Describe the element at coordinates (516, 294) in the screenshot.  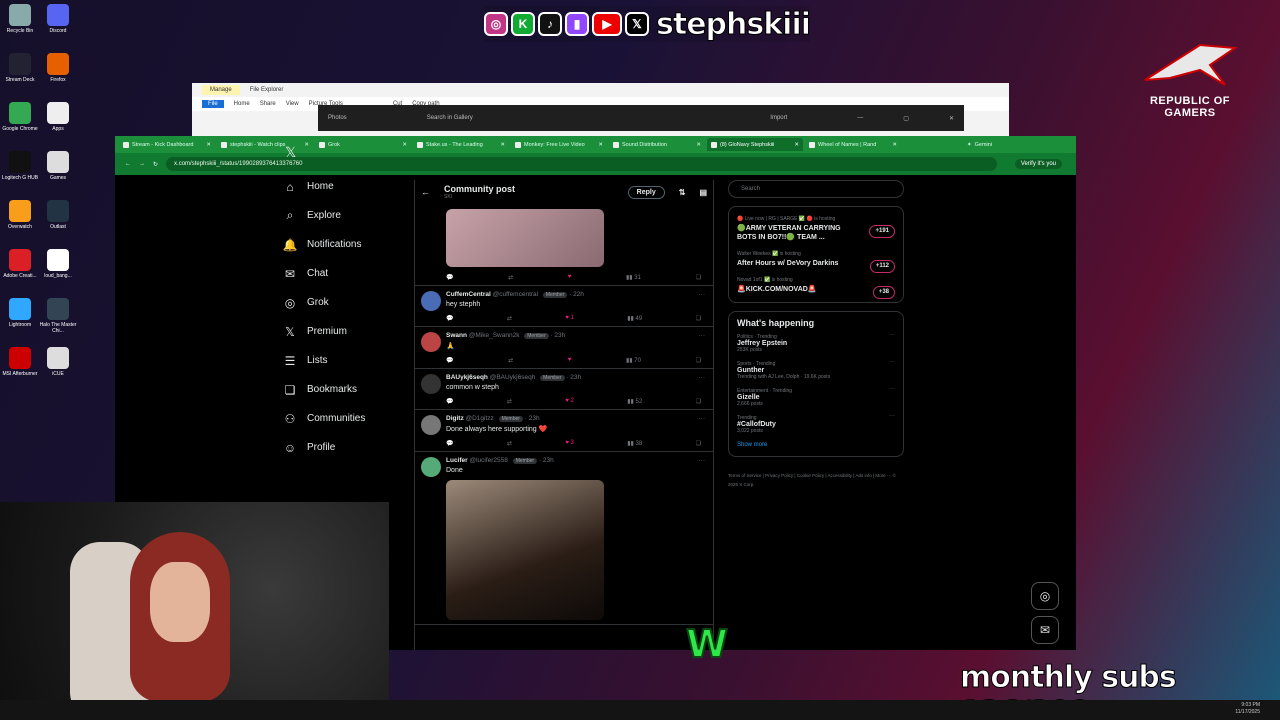
I see `post-handle: @cuffemcentral` at that location.